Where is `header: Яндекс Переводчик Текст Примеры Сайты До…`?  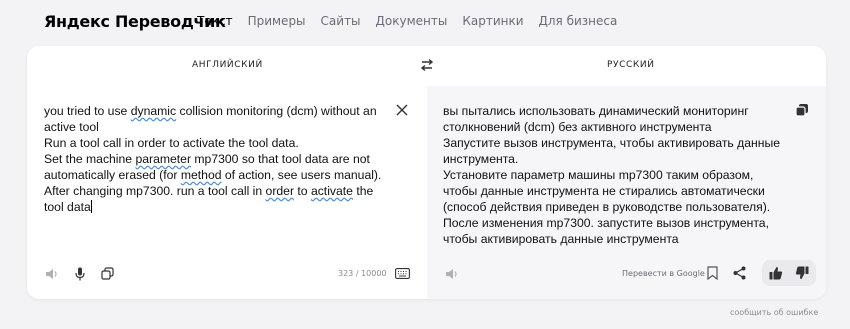 header: Яндекс Переводчик Текст Примеры Сайты До… is located at coordinates (425, 21).